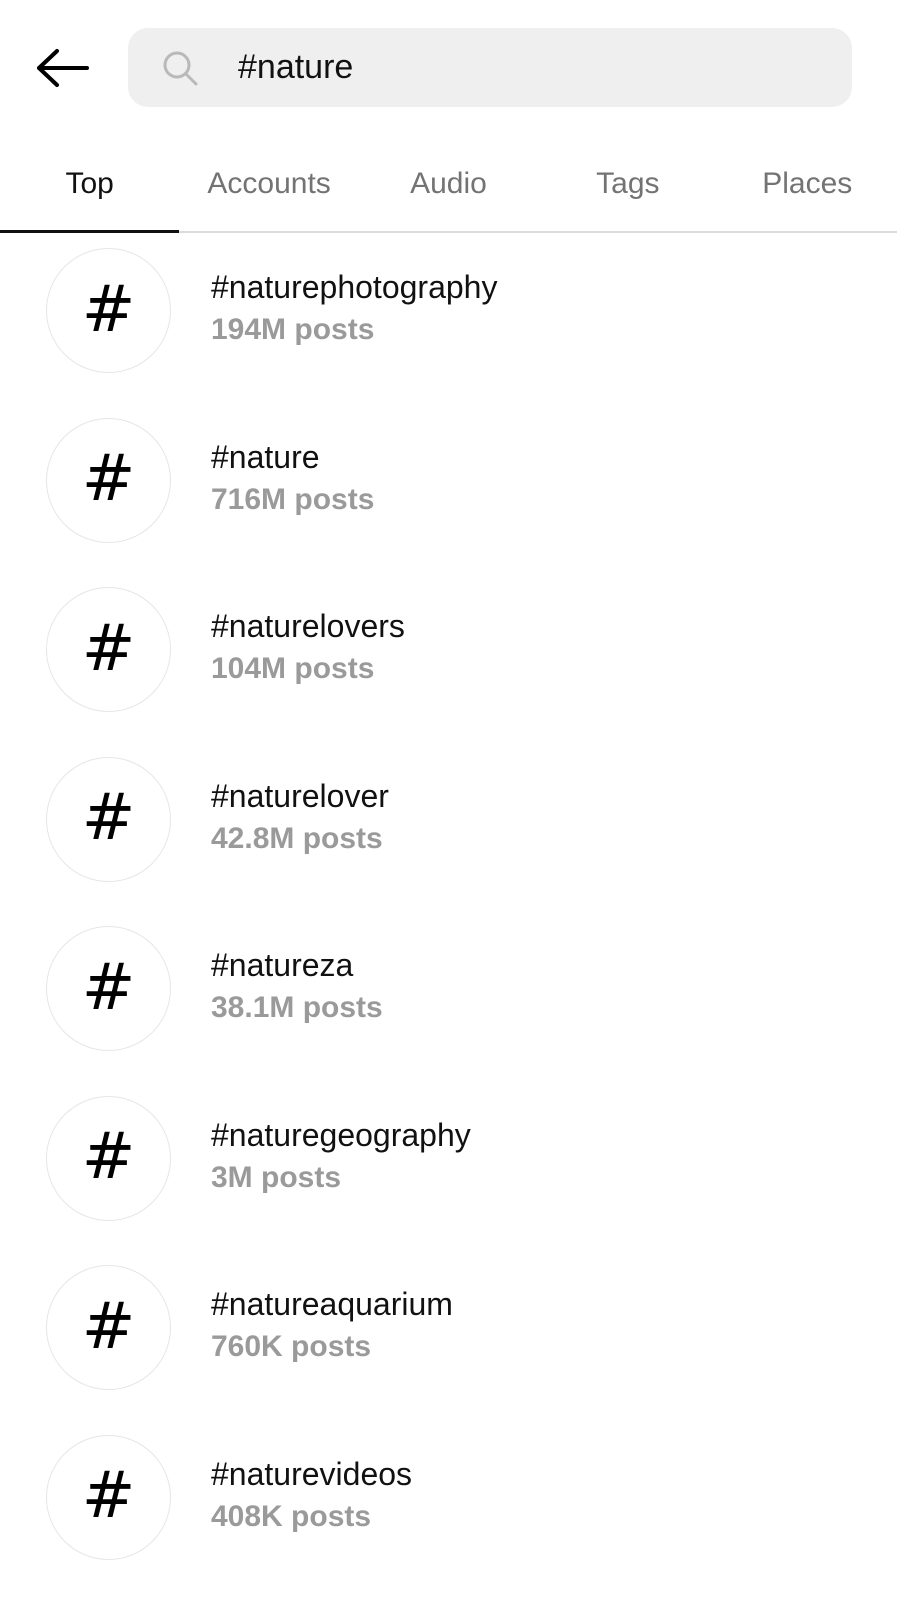 The width and height of the screenshot is (897, 1600). Describe the element at coordinates (297, 838) in the screenshot. I see `hashtag-post-count: 42.8M posts` at that location.